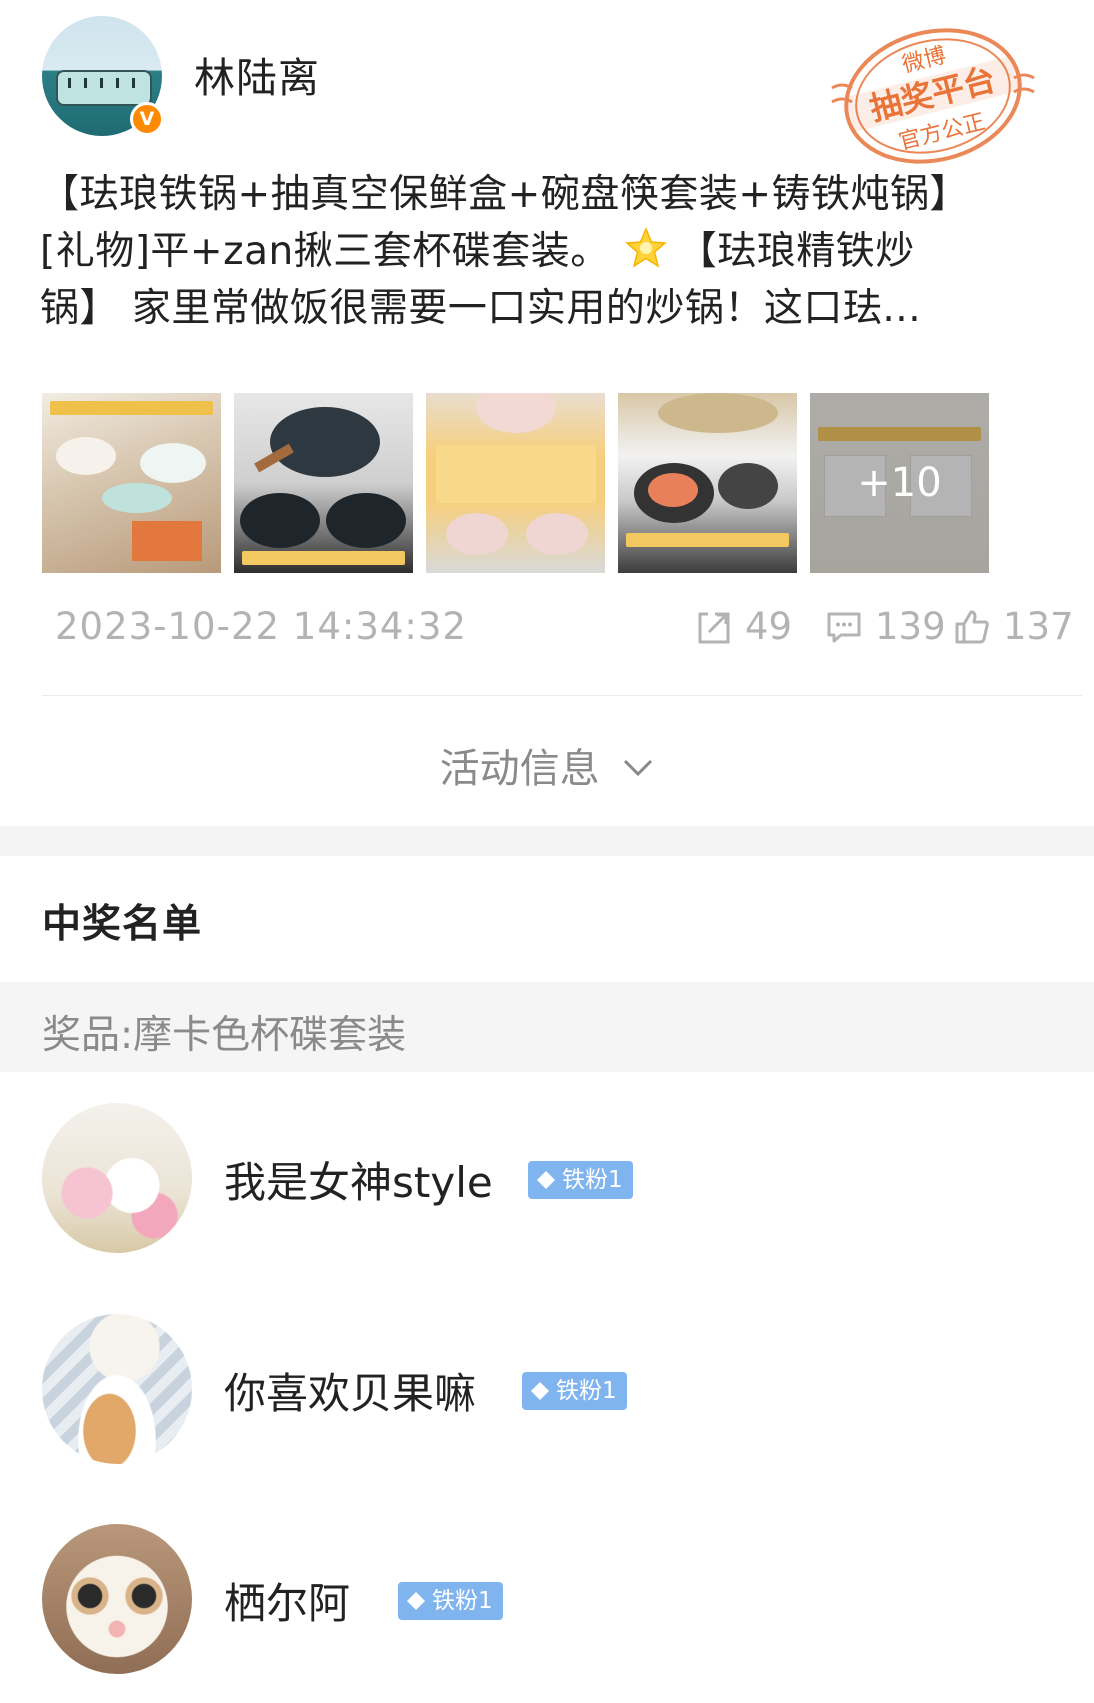 Image resolution: width=1094 pixels, height=1703 pixels. What do you see at coordinates (350, 1390) in the screenshot?
I see `winner-name: 你喜欢贝果嘛` at bounding box center [350, 1390].